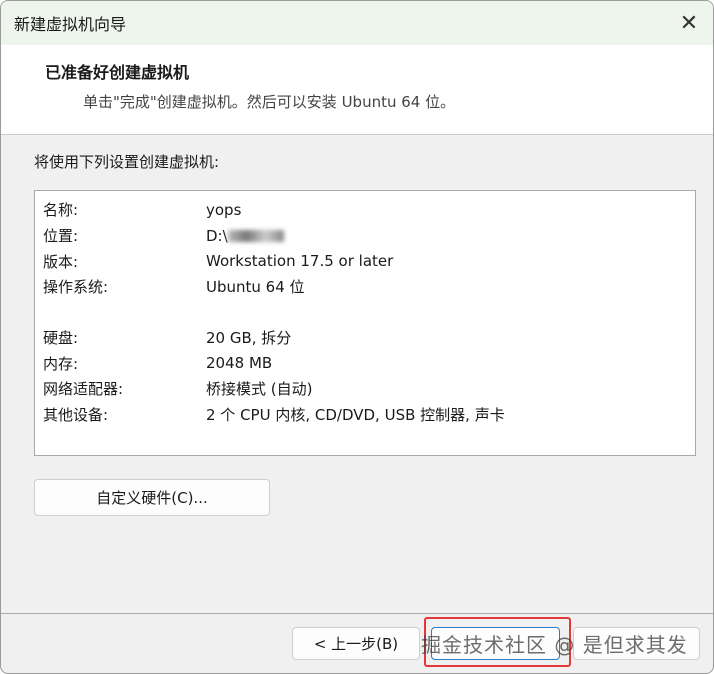 This screenshot has height=674, width=714. I want to click on setting-row-location: 位置: D:\, so click(365, 236).